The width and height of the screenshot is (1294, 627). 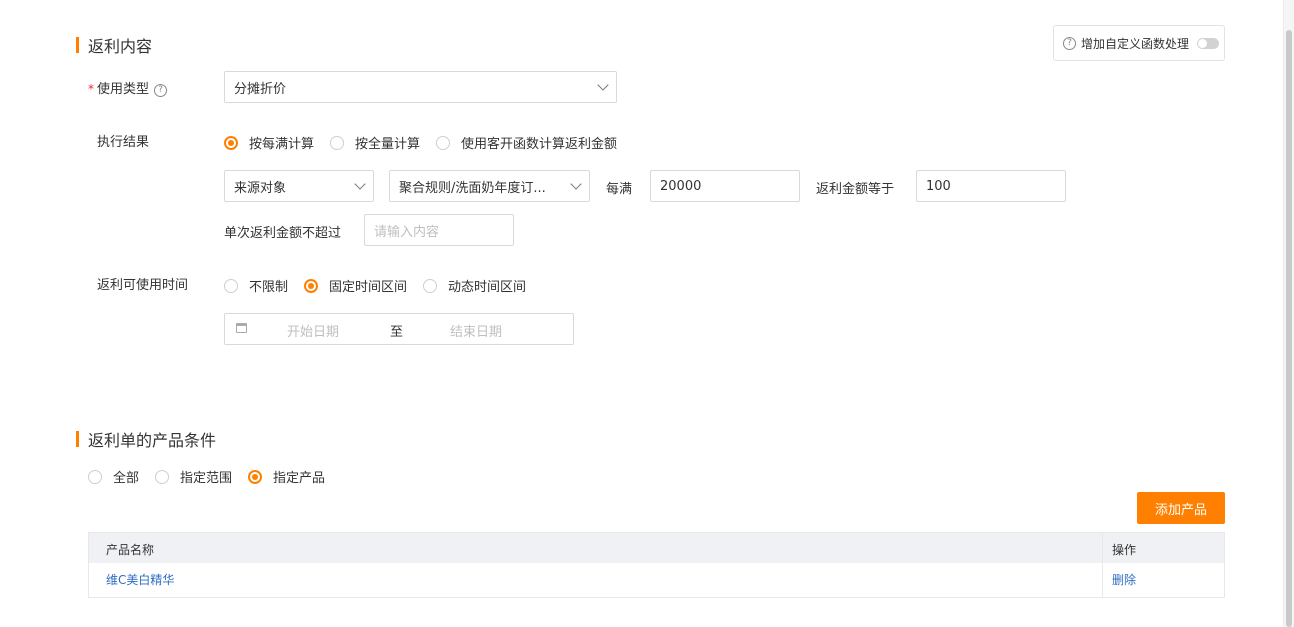 I want to click on radio-label: 按全量计算, so click(x=388, y=144).